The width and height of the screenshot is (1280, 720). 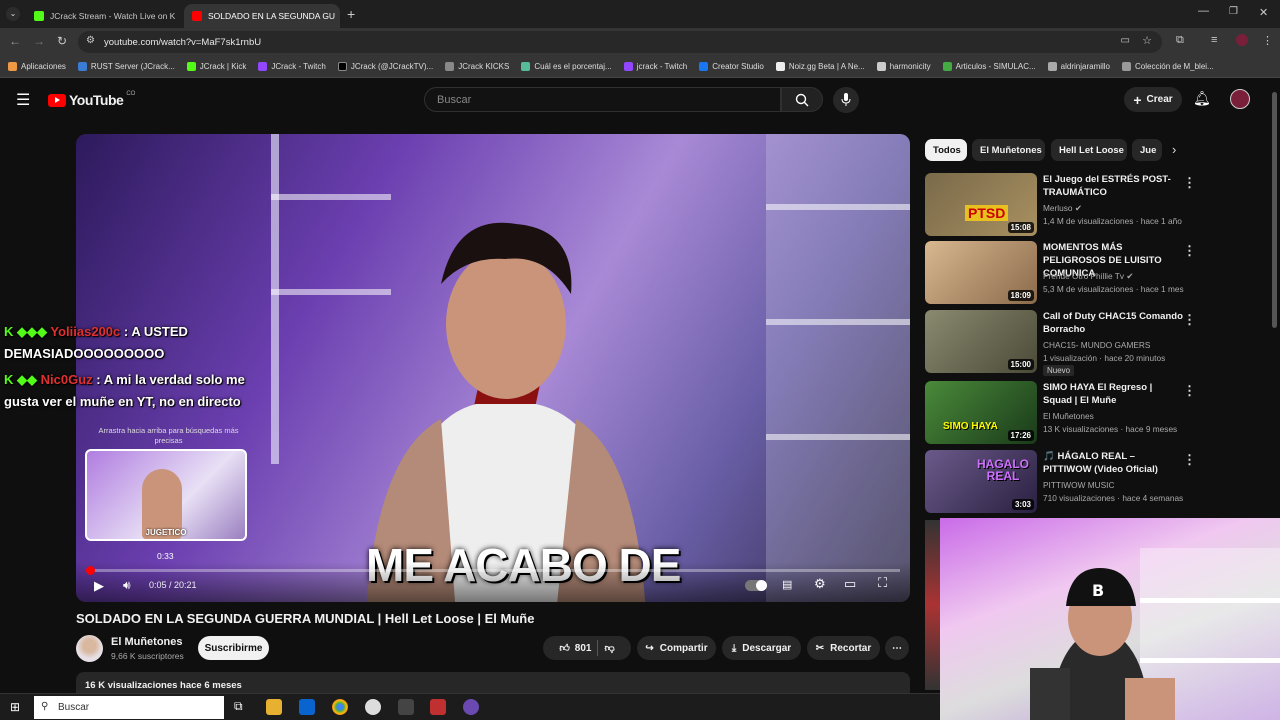 What do you see at coordinates (90, 570) in the screenshot?
I see `progress-scrubber` at bounding box center [90, 570].